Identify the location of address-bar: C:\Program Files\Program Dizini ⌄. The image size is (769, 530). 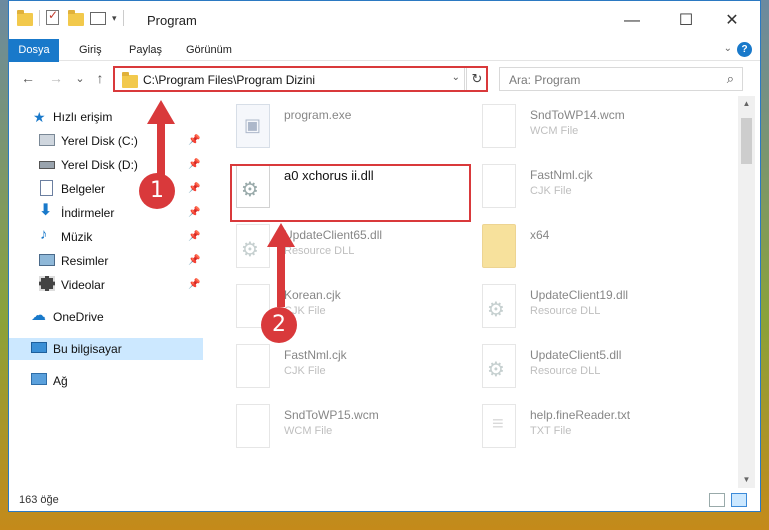
(289, 79).